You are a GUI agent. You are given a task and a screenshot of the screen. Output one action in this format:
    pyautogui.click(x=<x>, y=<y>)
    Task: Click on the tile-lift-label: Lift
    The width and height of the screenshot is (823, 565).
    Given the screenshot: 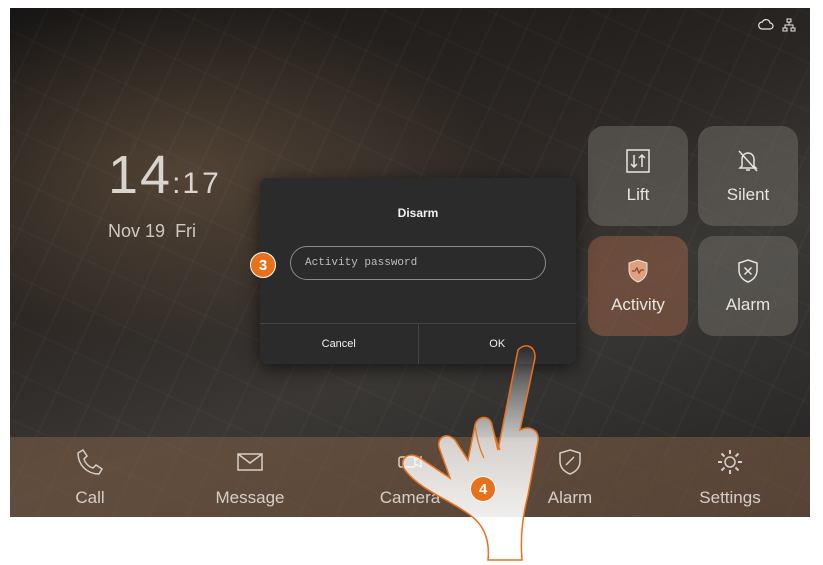 What is the action you would take?
    pyautogui.click(x=638, y=194)
    